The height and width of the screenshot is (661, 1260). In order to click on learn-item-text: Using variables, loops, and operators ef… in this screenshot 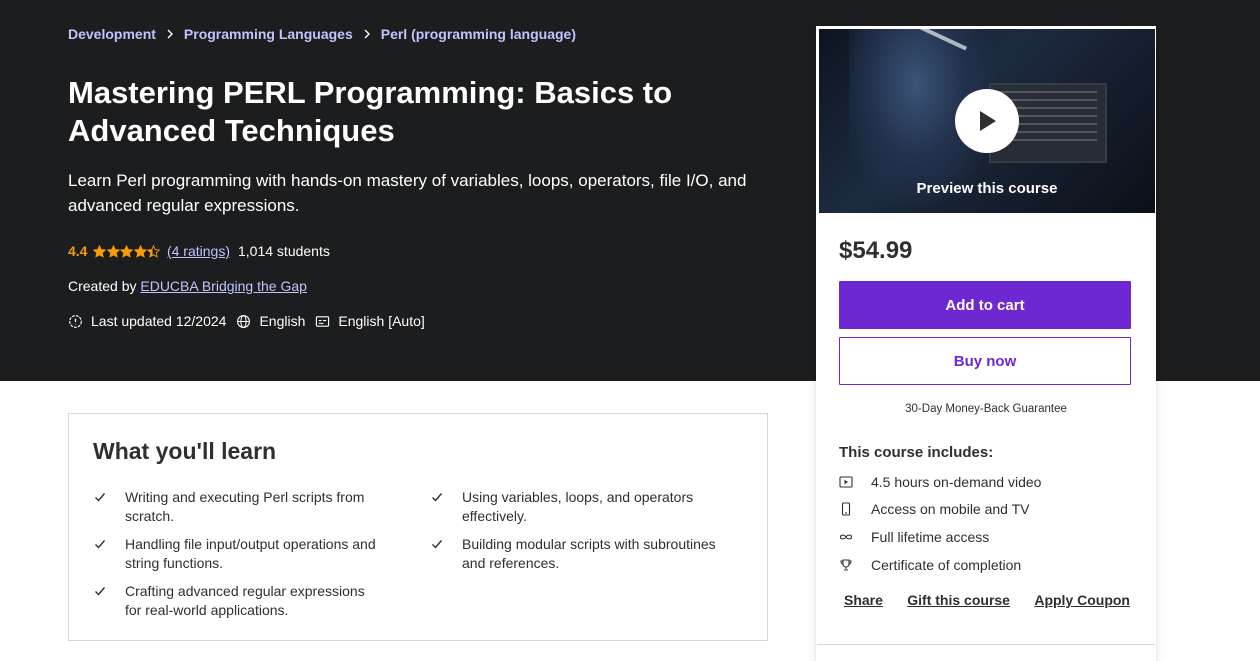, I will do `click(578, 506)`.